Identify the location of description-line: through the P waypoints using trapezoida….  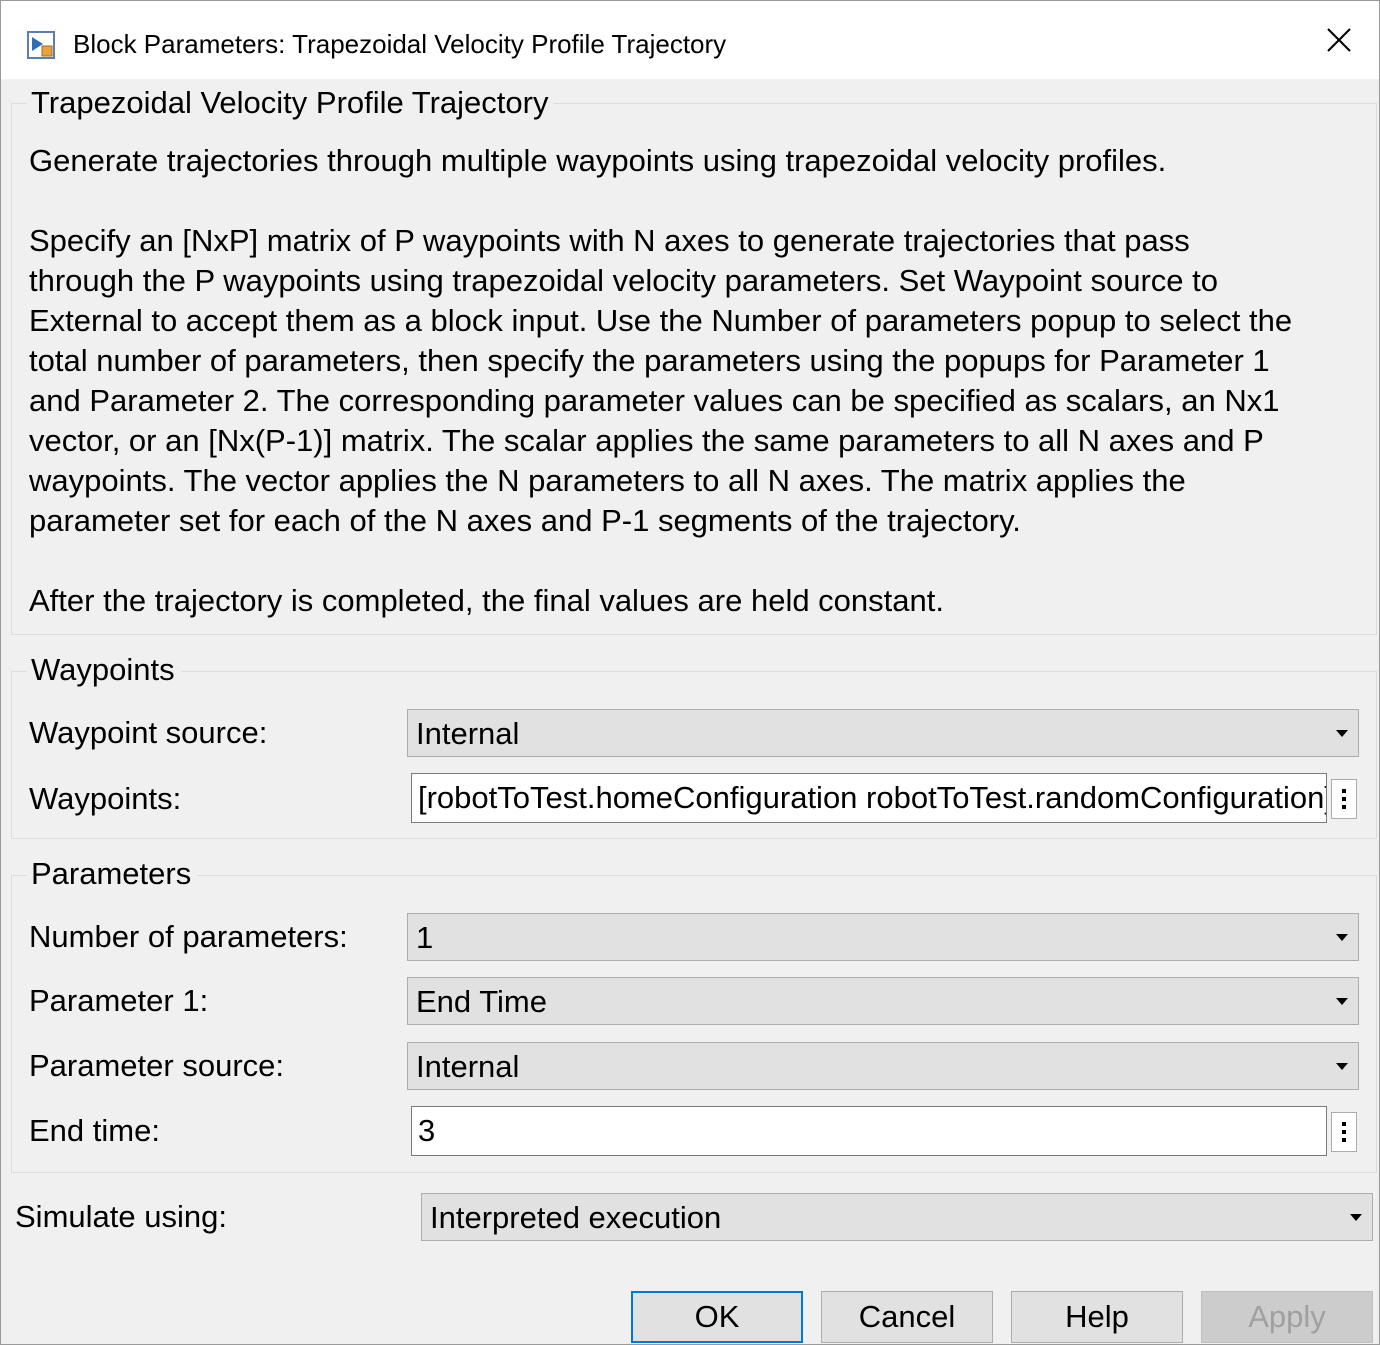
(623, 280).